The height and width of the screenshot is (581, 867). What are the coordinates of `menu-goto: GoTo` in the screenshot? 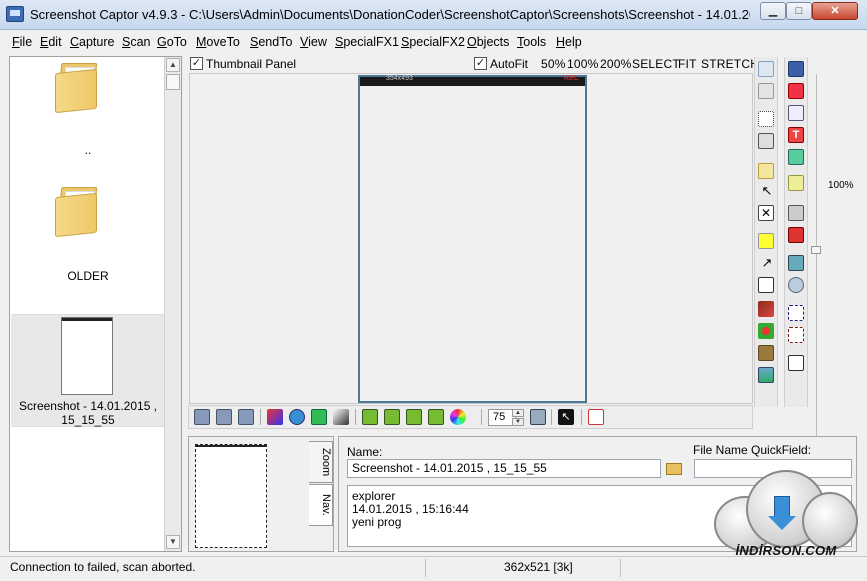 It's located at (172, 42).